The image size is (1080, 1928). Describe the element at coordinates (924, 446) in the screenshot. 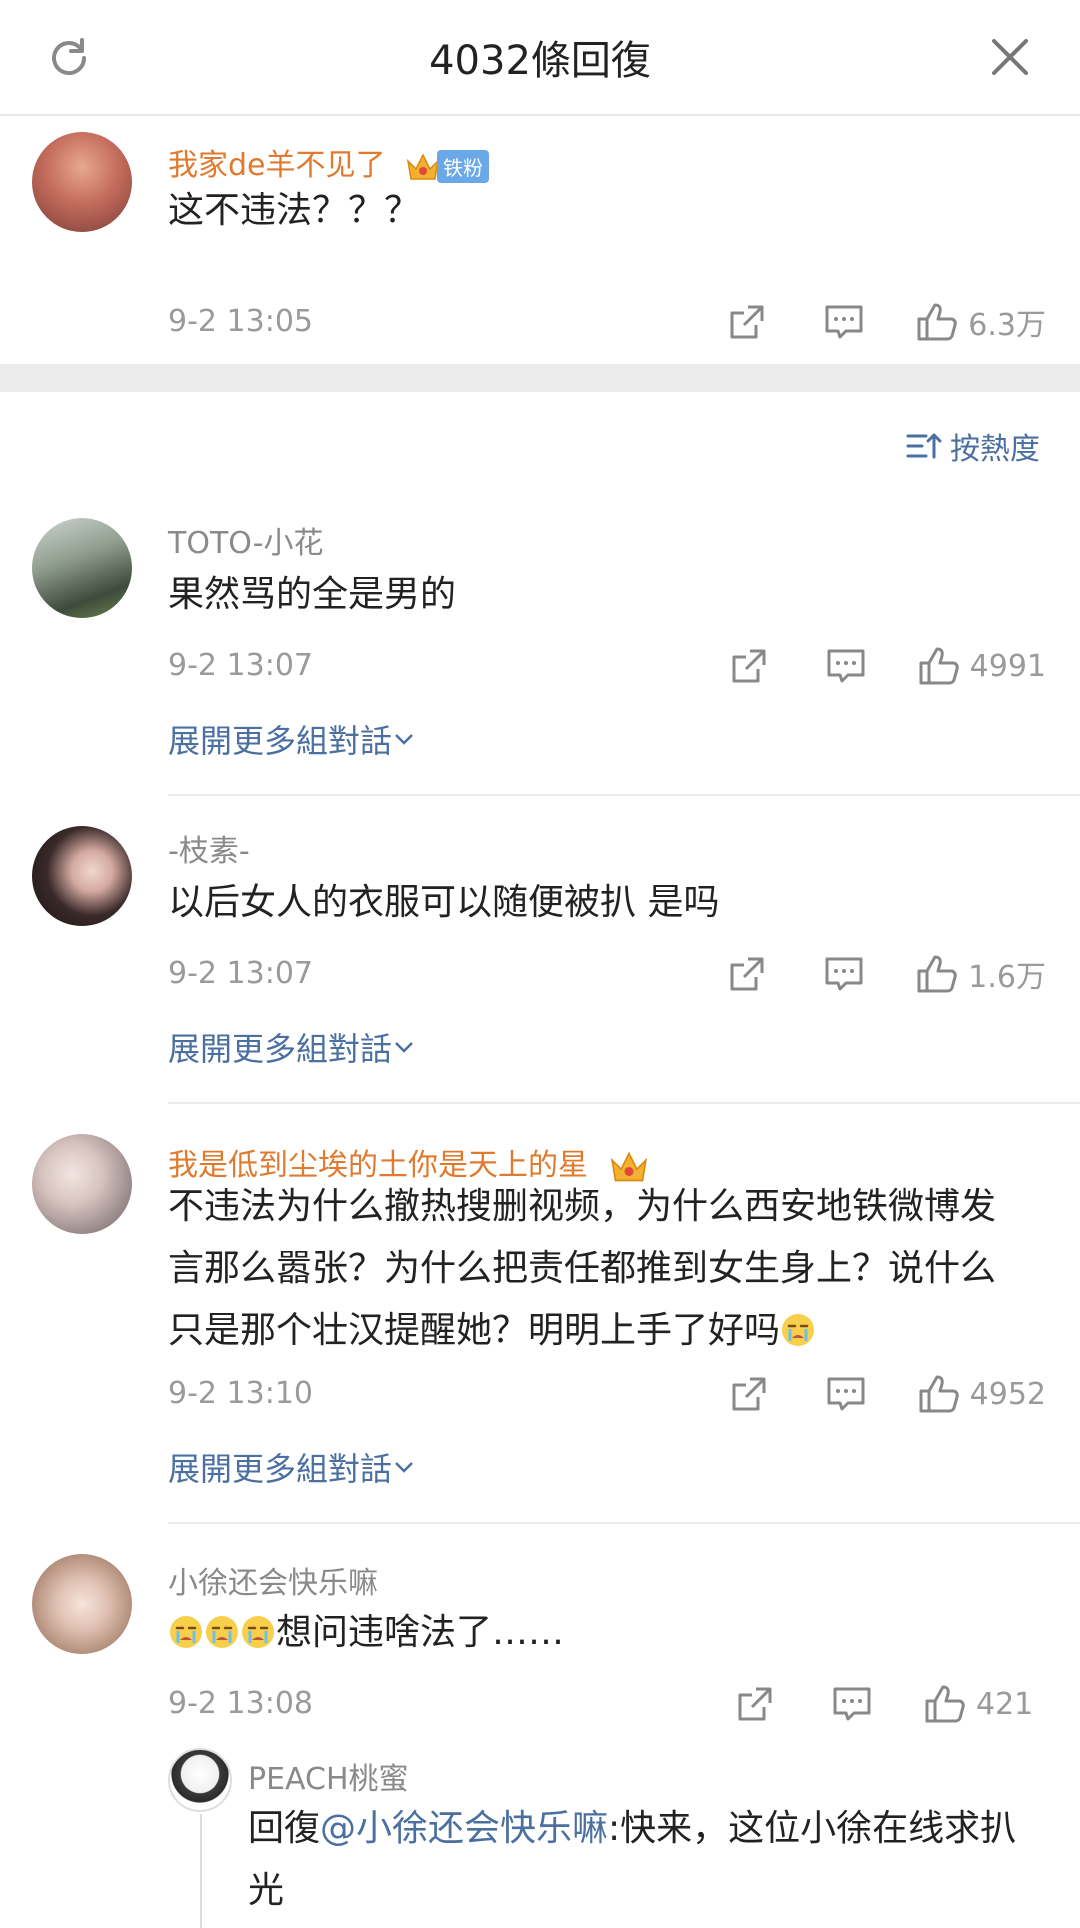

I see `sort-icon` at that location.